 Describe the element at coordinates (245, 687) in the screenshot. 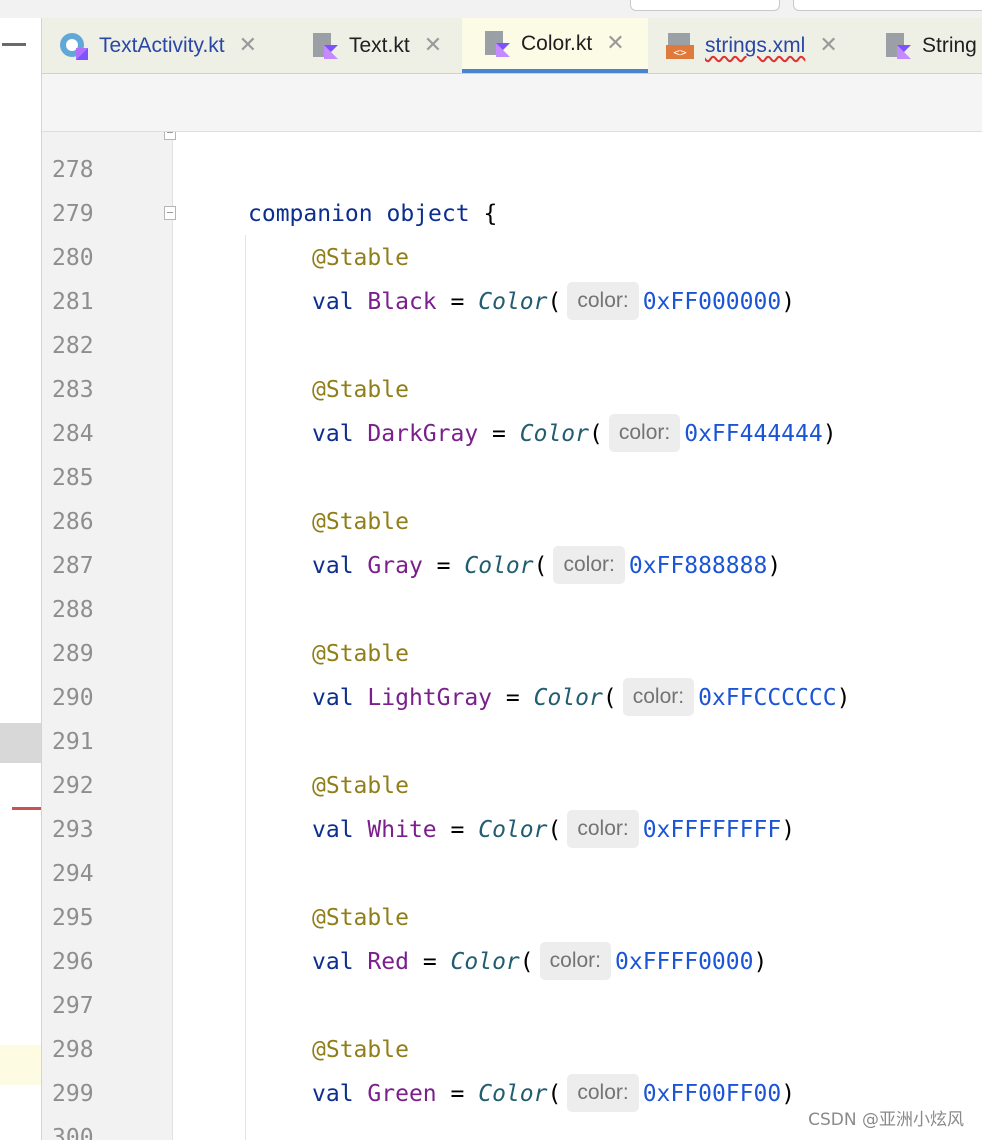

I see `indent-guide` at that location.